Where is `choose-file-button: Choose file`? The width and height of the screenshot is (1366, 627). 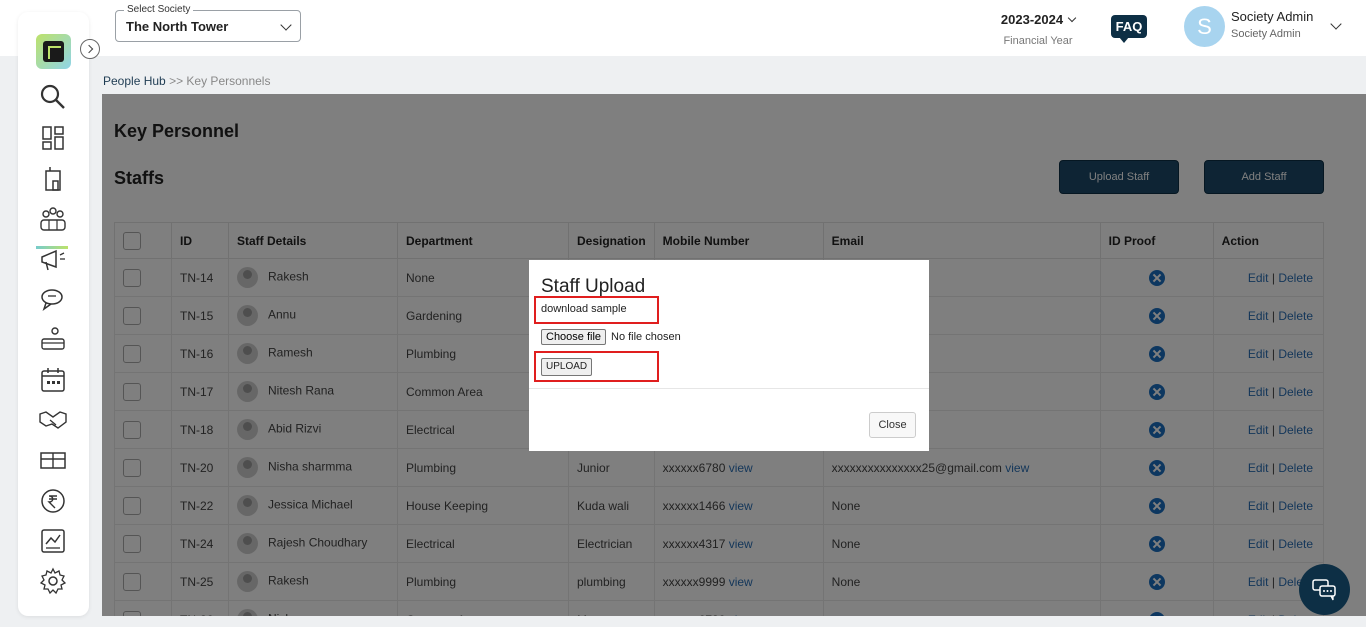 choose-file-button: Choose file is located at coordinates (574, 337).